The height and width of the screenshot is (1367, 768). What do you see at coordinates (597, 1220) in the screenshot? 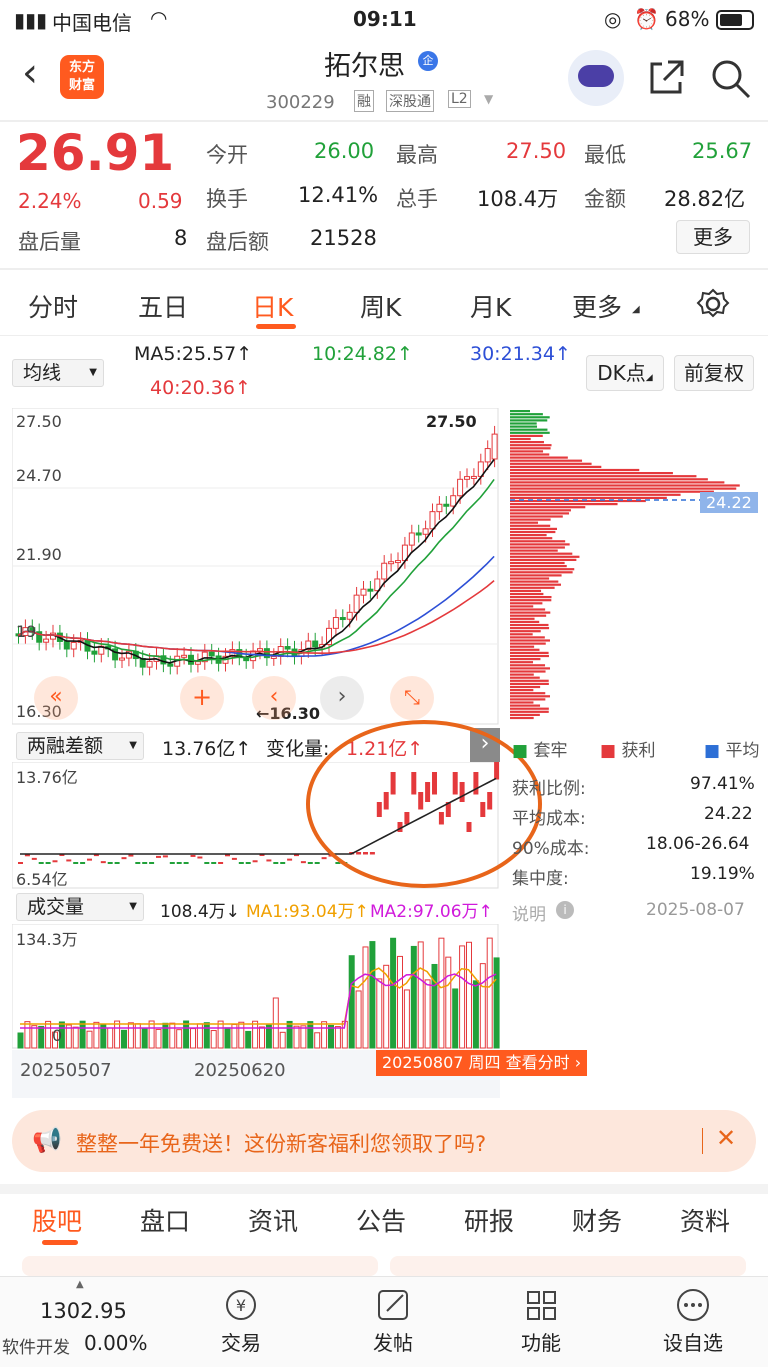
I see `tab-finance: 财务` at bounding box center [597, 1220].